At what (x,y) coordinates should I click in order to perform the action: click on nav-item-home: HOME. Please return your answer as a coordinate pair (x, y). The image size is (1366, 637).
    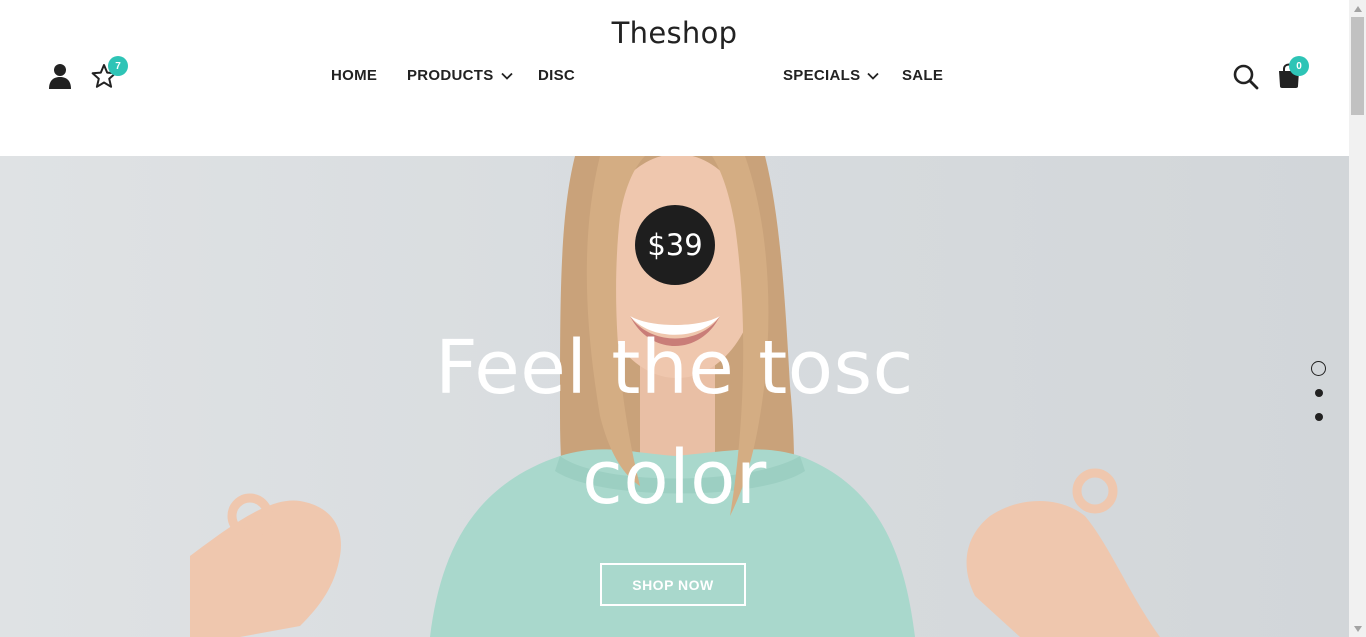
    Looking at the image, I should click on (354, 75).